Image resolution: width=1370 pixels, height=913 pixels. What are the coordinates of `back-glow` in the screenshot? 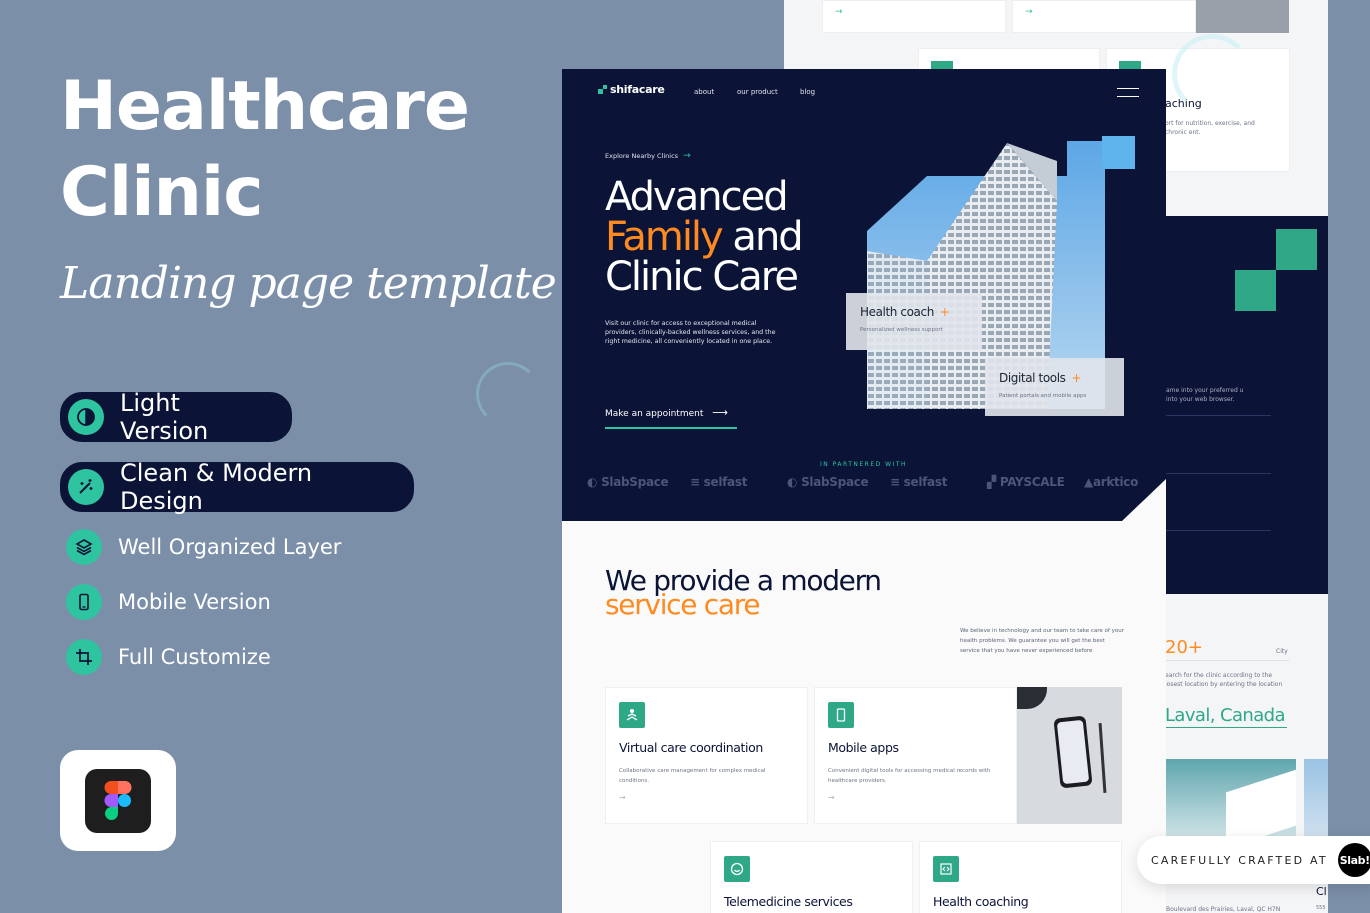 It's located at (1212, 74).